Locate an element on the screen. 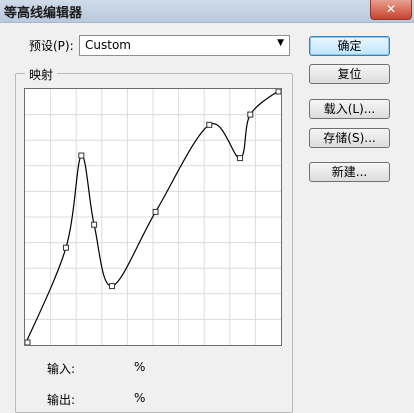 The width and height of the screenshot is (414, 413). input-unit: % is located at coordinates (140, 367).